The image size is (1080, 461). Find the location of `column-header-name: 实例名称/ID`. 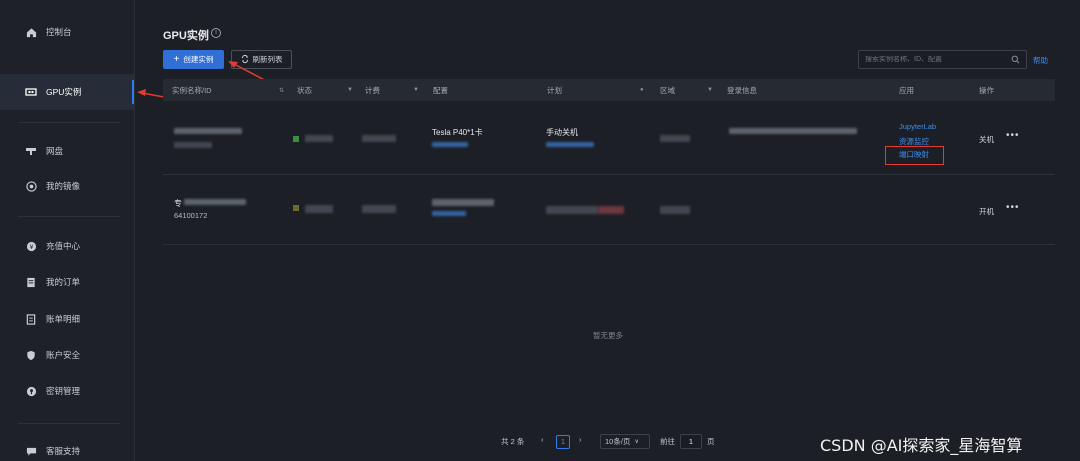

column-header-name: 实例名称/ID is located at coordinates (192, 90).